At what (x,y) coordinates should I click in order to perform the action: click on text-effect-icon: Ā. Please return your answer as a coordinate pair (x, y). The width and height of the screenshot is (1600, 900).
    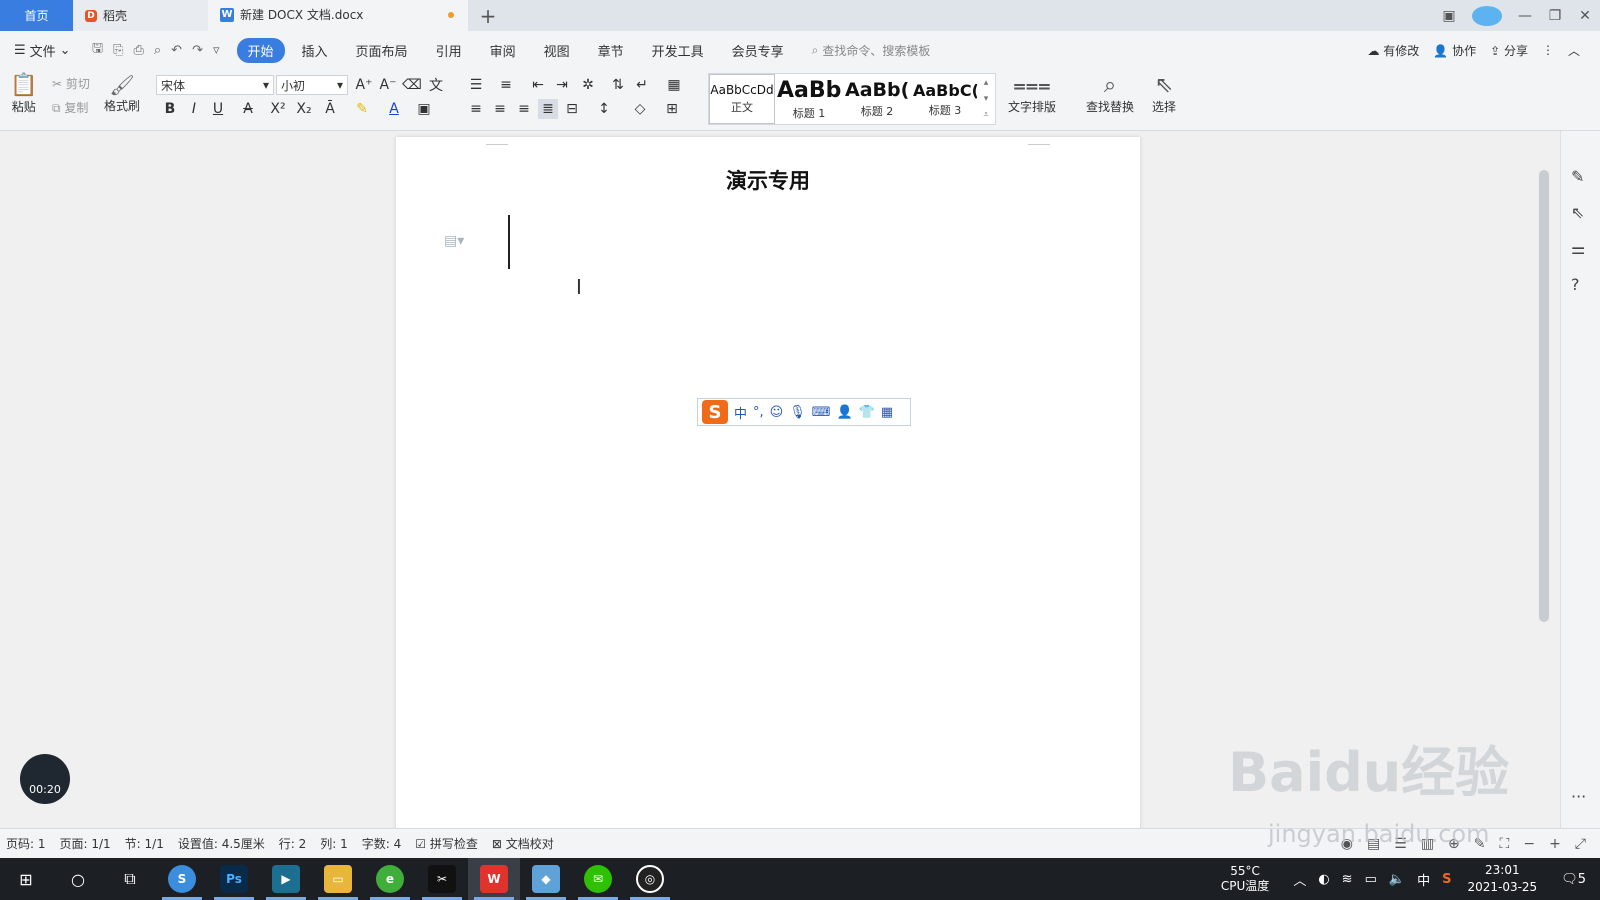
    Looking at the image, I should click on (330, 109).